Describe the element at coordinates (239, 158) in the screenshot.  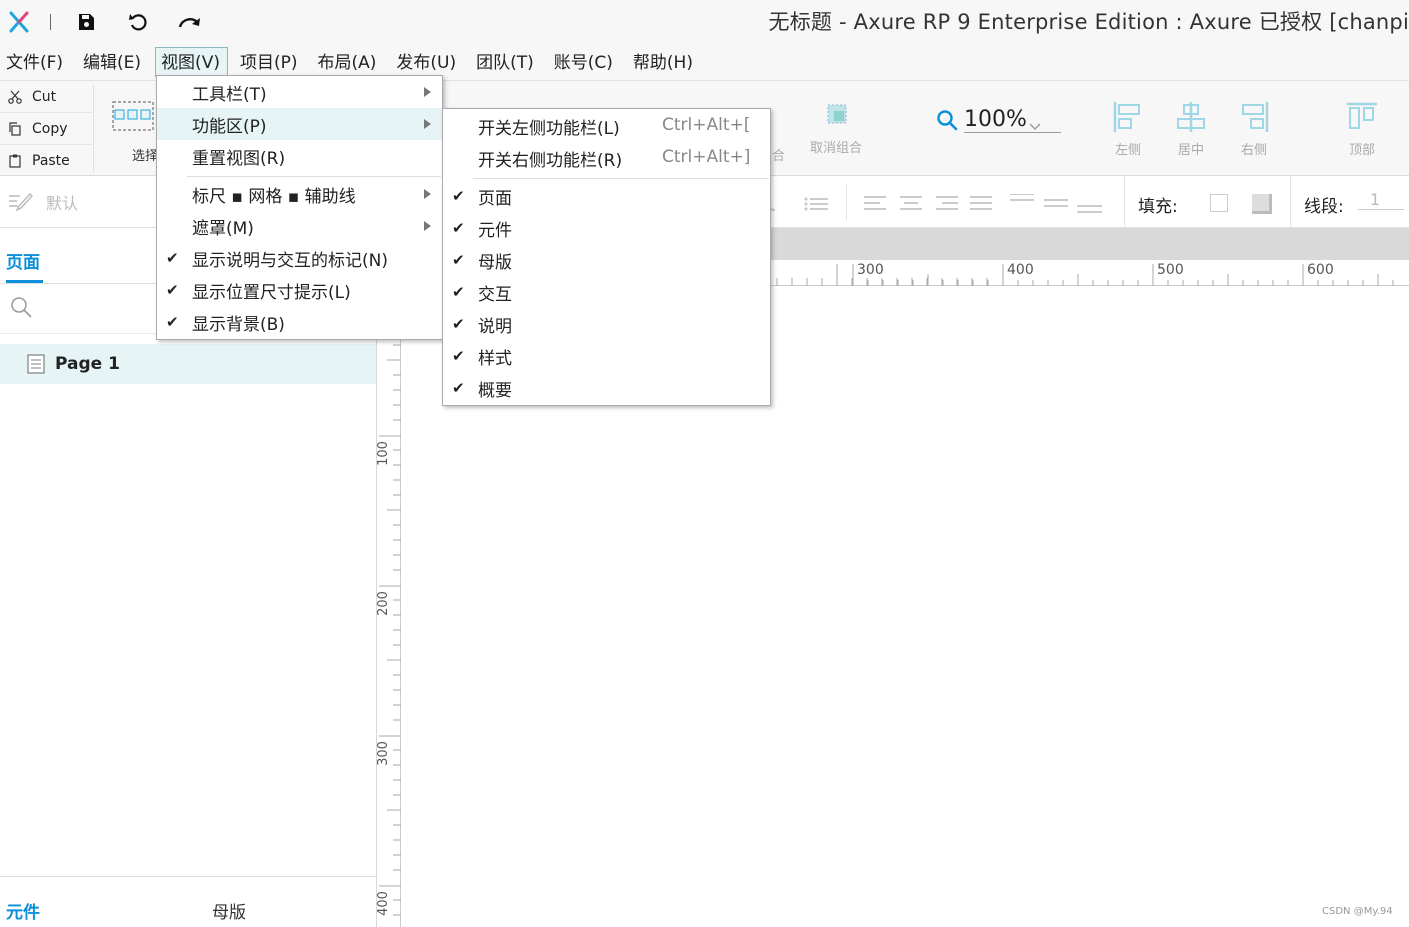
I see `menu-item-reset-view-label: 重置视图(R)` at that location.